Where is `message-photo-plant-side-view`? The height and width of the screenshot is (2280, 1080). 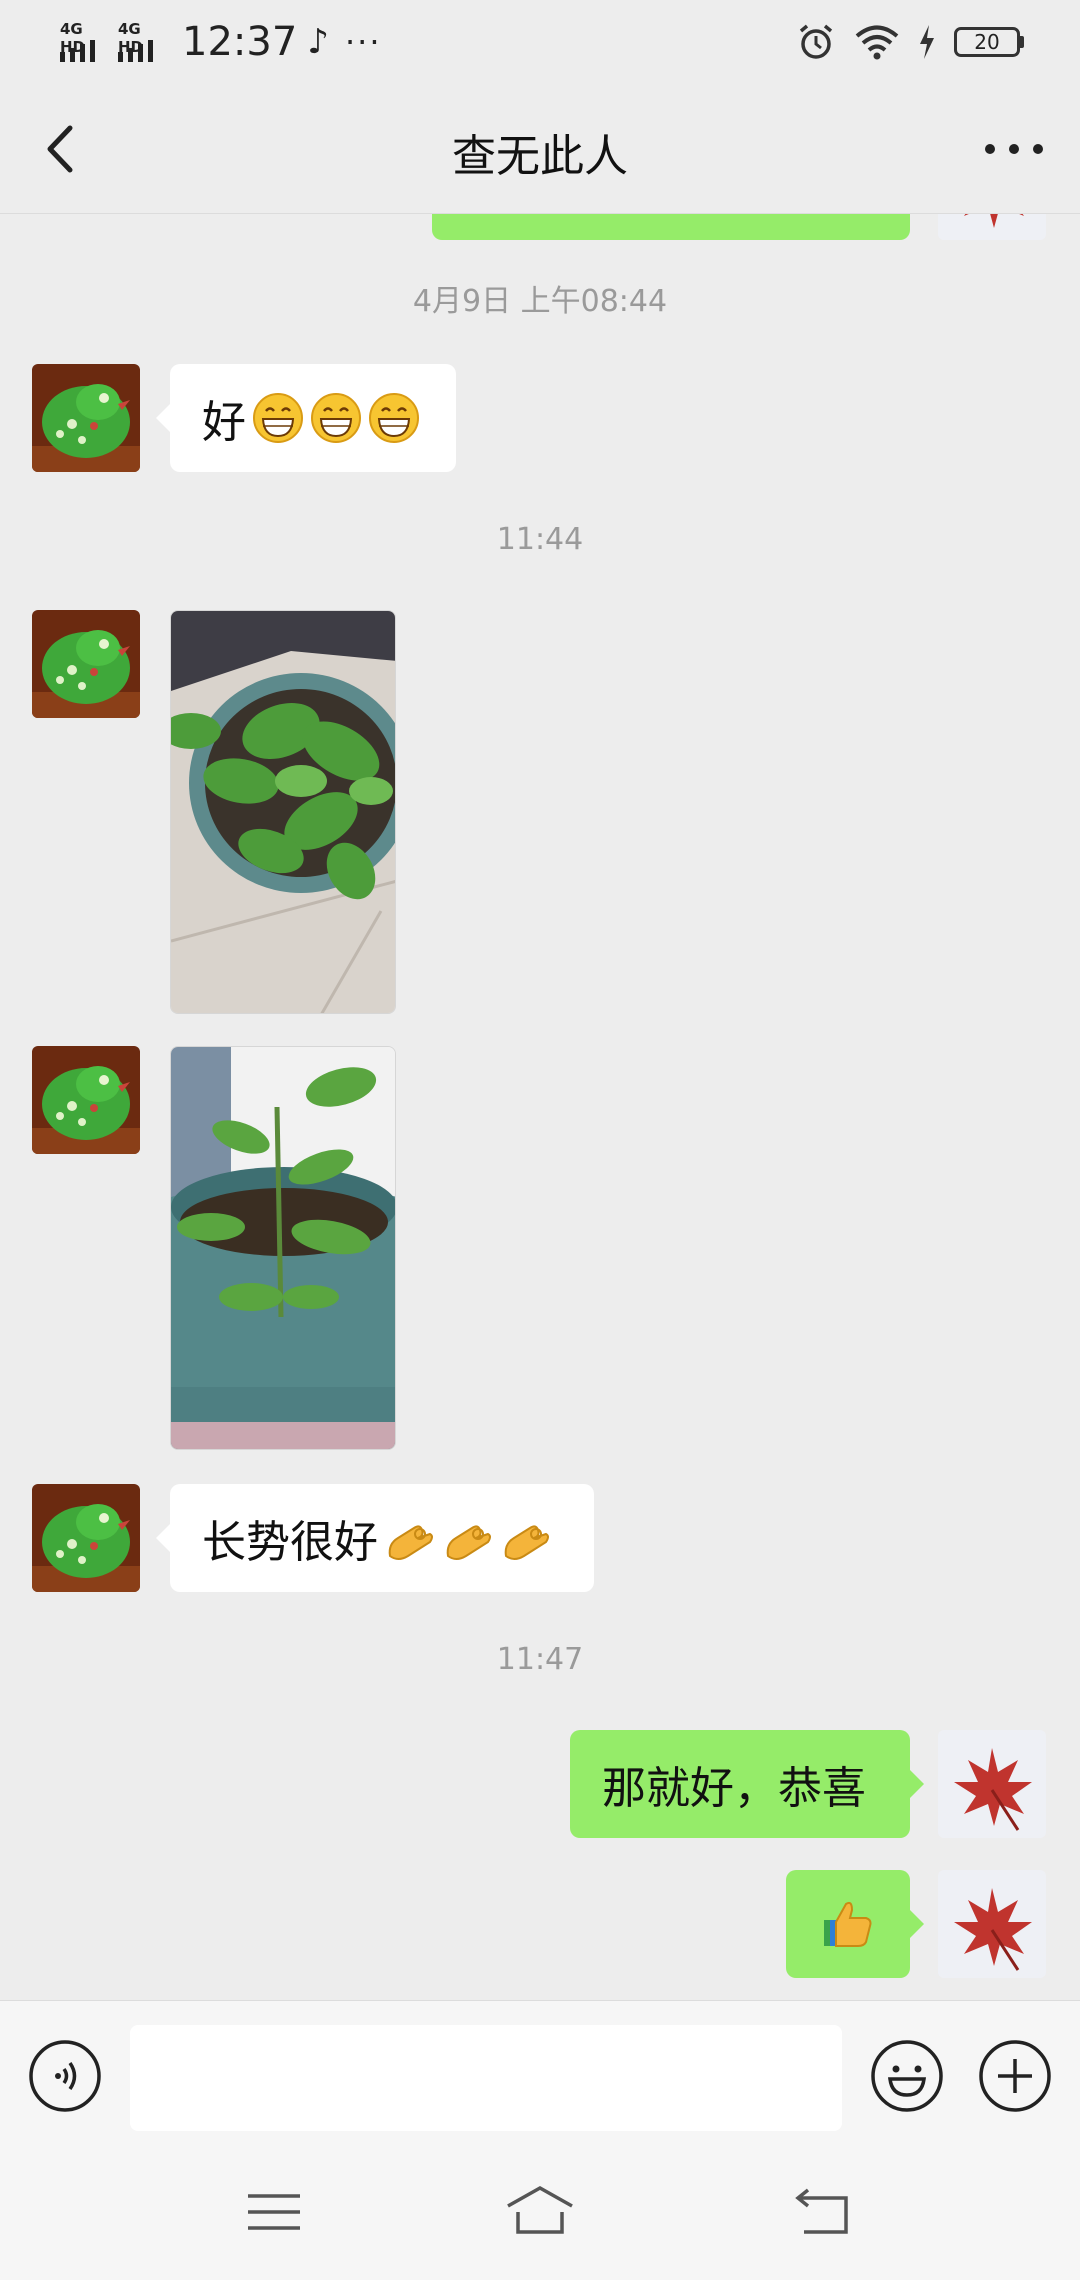
message-photo-plant-side-view is located at coordinates (283, 1248).